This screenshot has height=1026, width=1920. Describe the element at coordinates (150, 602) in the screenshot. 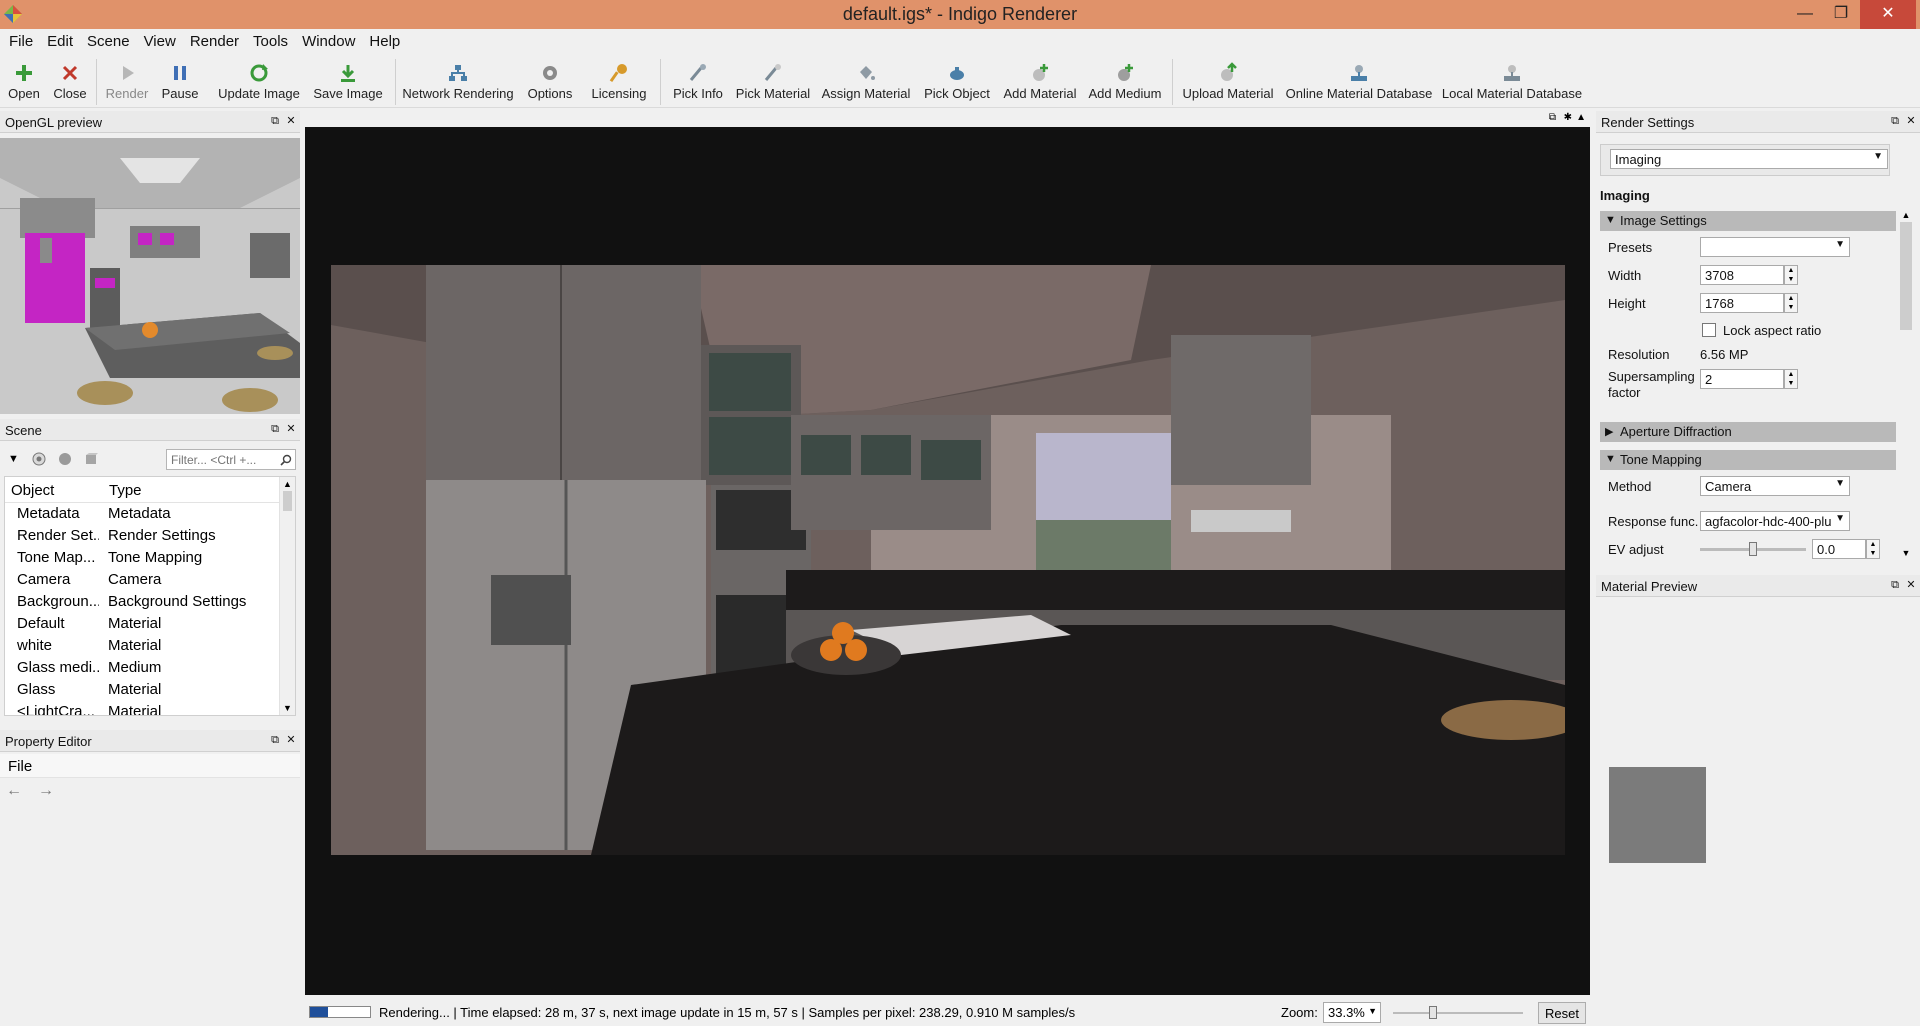

I see `tree-row: Backgroun... Background Settings` at that location.